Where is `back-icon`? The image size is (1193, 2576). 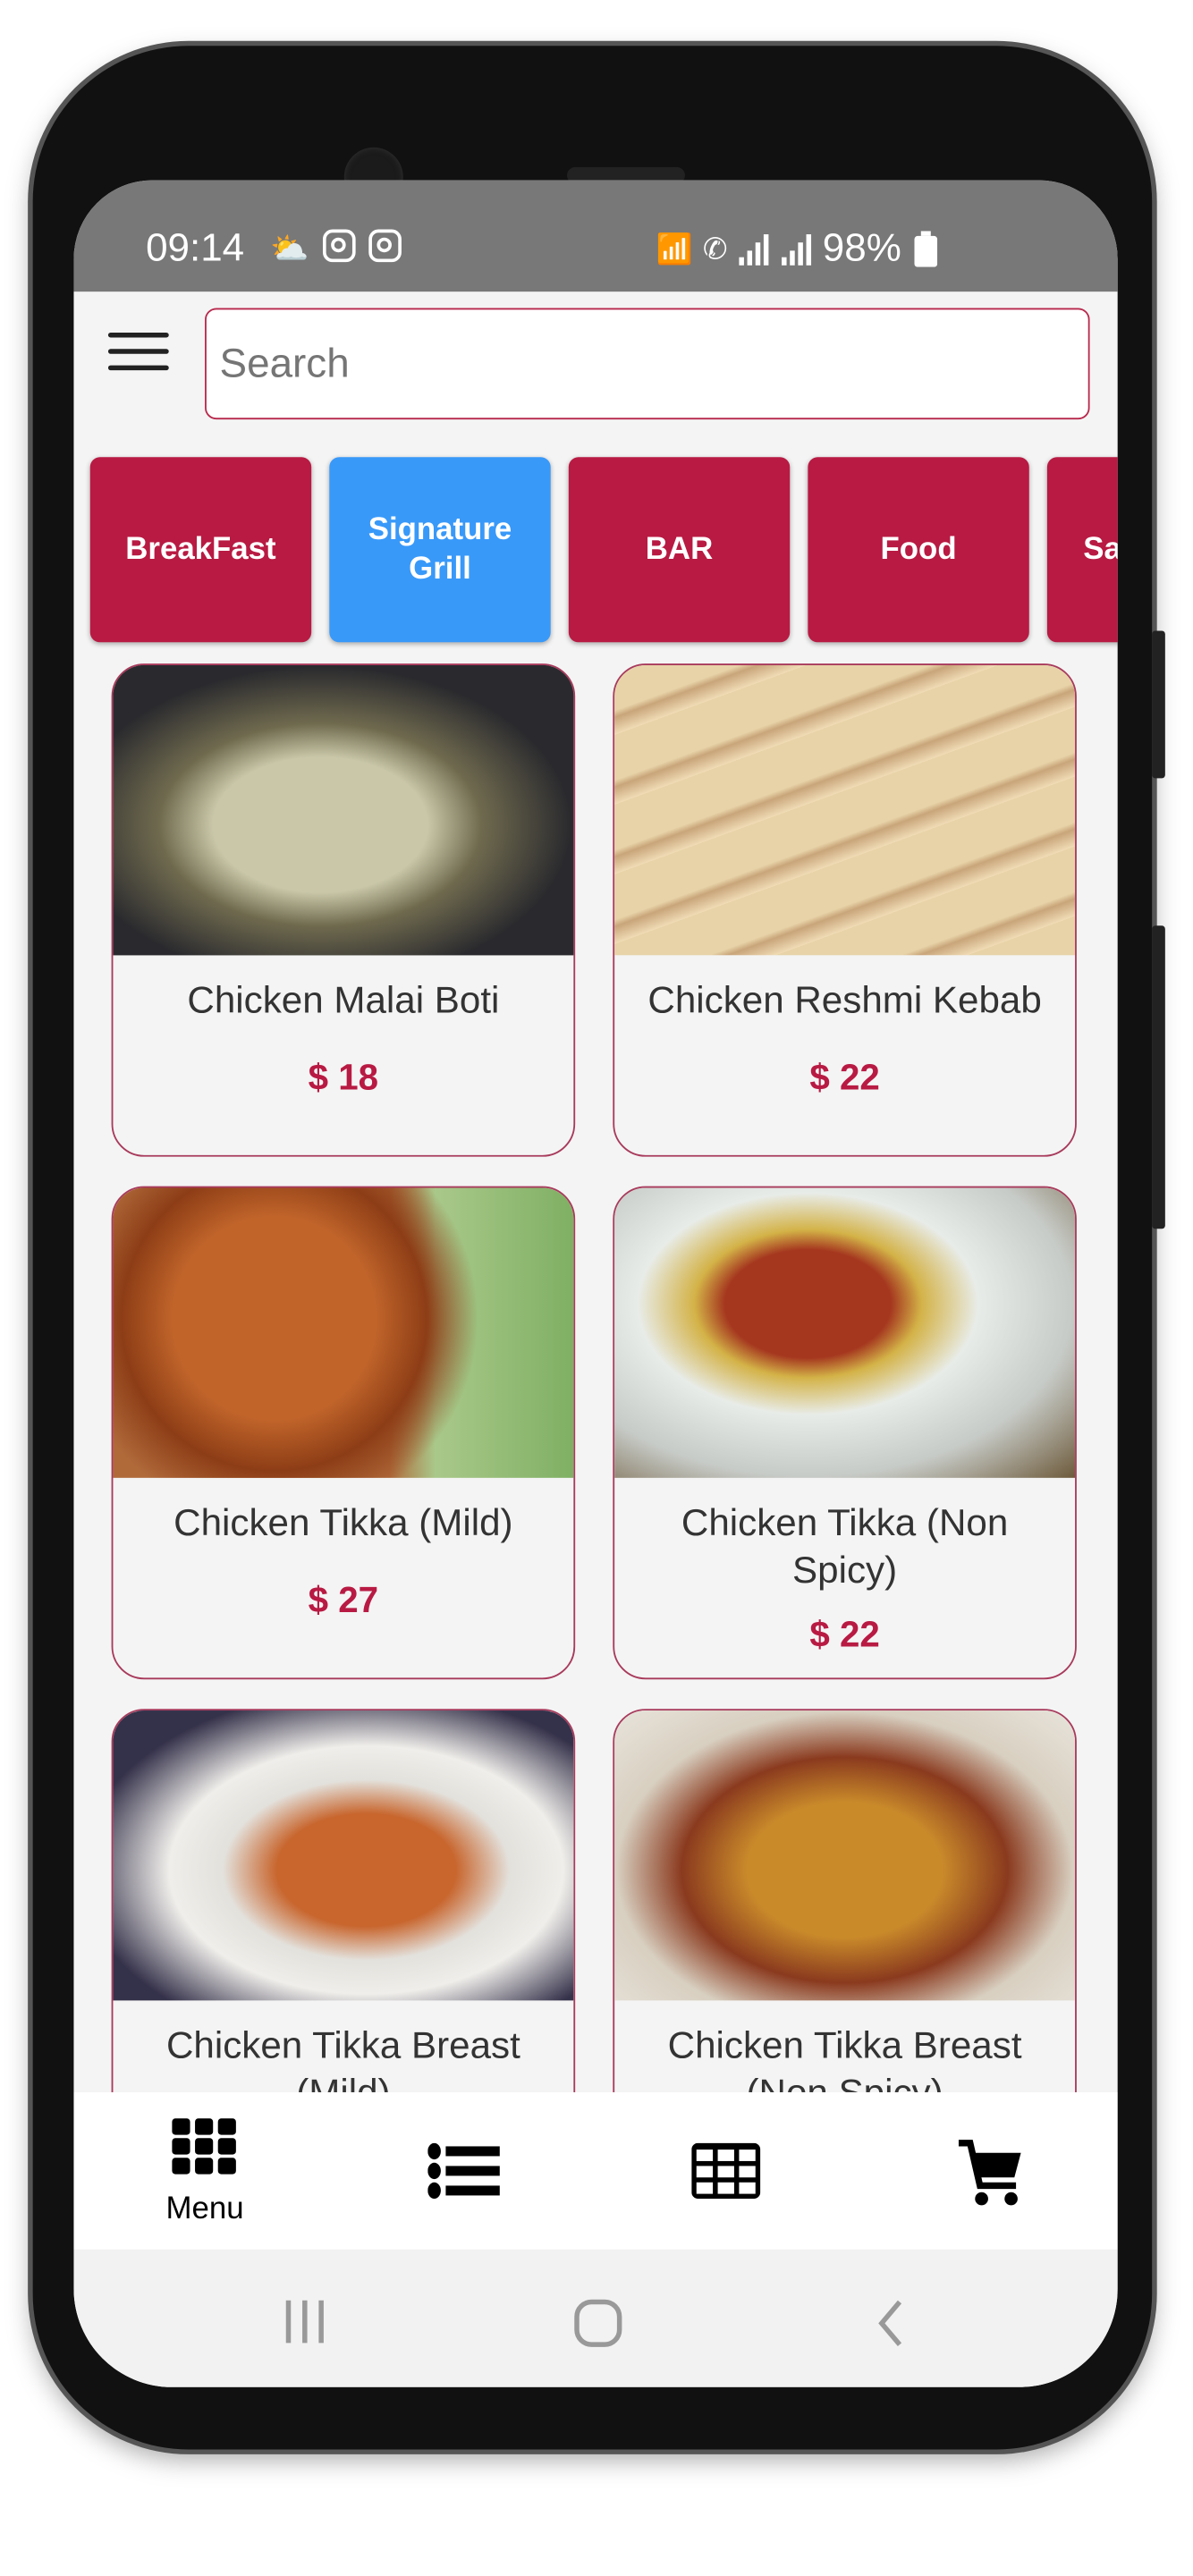 back-icon is located at coordinates (893, 2323).